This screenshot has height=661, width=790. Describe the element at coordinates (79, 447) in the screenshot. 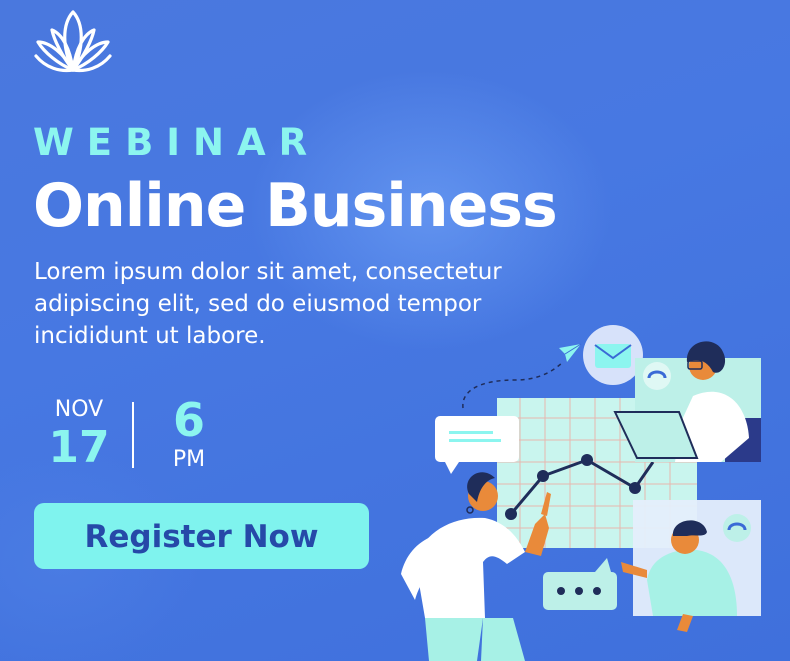

I see `date-day: 17` at that location.